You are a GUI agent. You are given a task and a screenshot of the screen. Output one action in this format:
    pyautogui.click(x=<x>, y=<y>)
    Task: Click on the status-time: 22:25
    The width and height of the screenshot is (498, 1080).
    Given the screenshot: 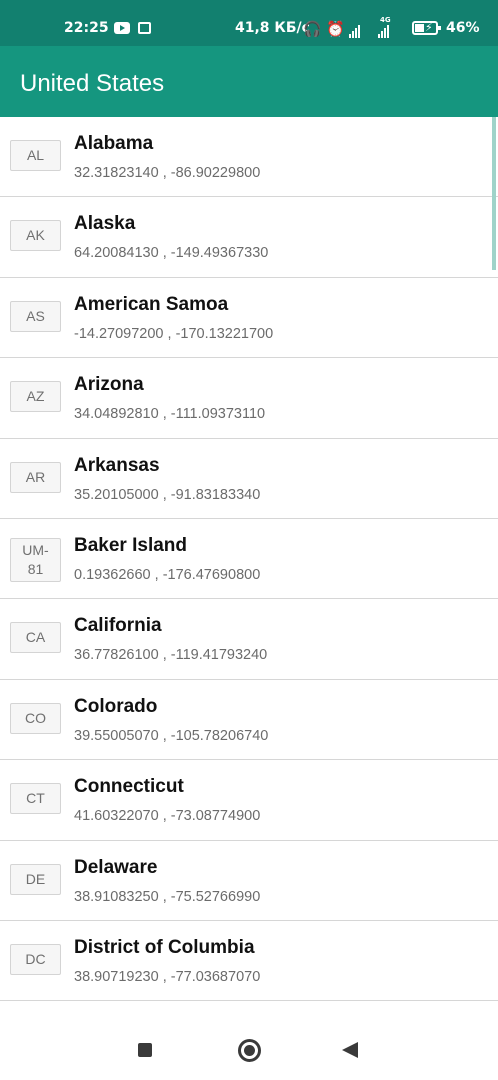 What is the action you would take?
    pyautogui.click(x=86, y=28)
    